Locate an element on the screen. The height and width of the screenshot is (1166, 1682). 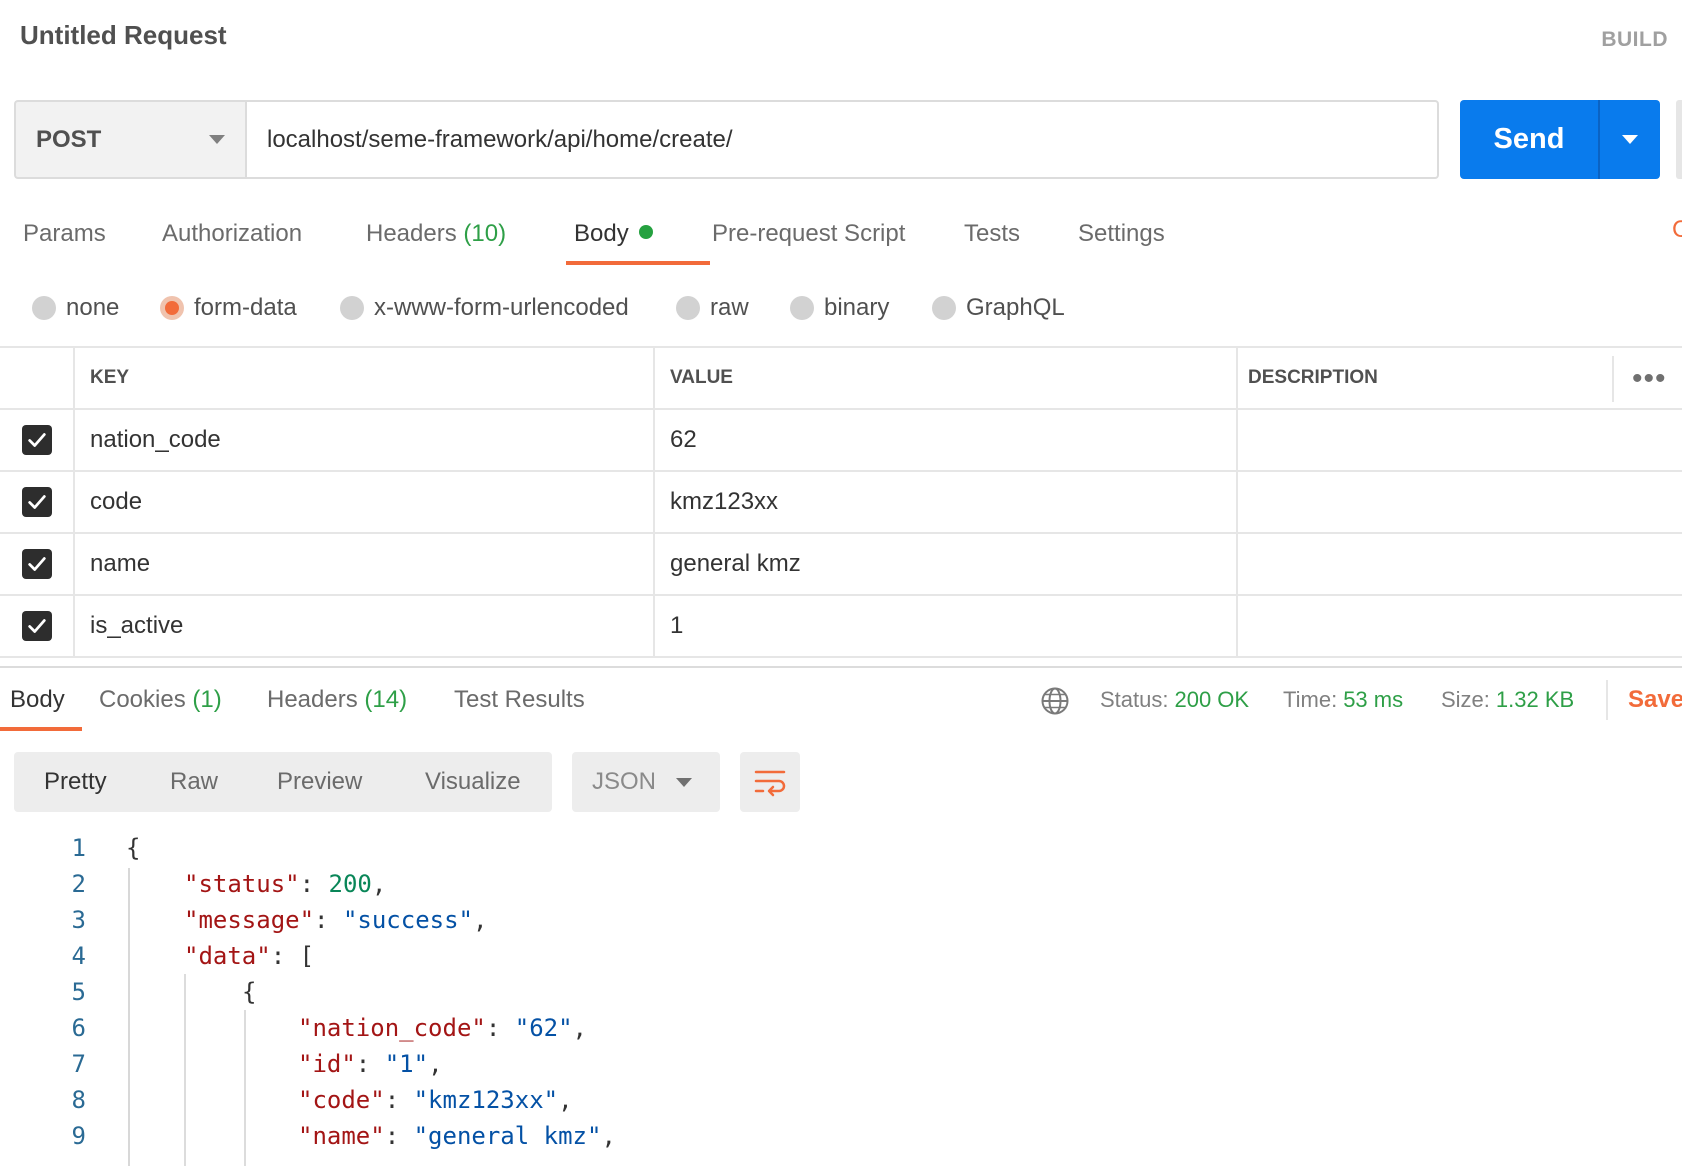
format-label: JSON is located at coordinates (624, 781).